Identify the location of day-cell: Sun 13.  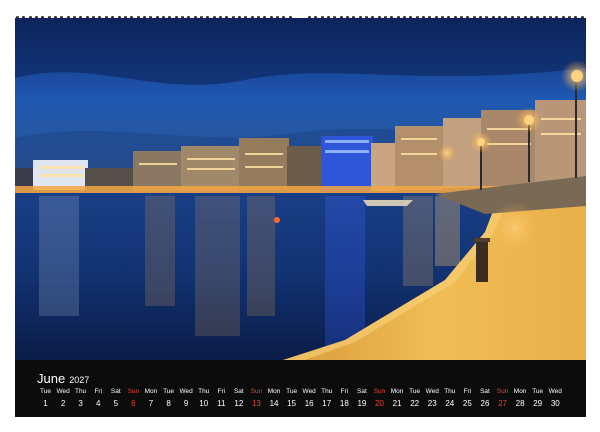
(256, 399).